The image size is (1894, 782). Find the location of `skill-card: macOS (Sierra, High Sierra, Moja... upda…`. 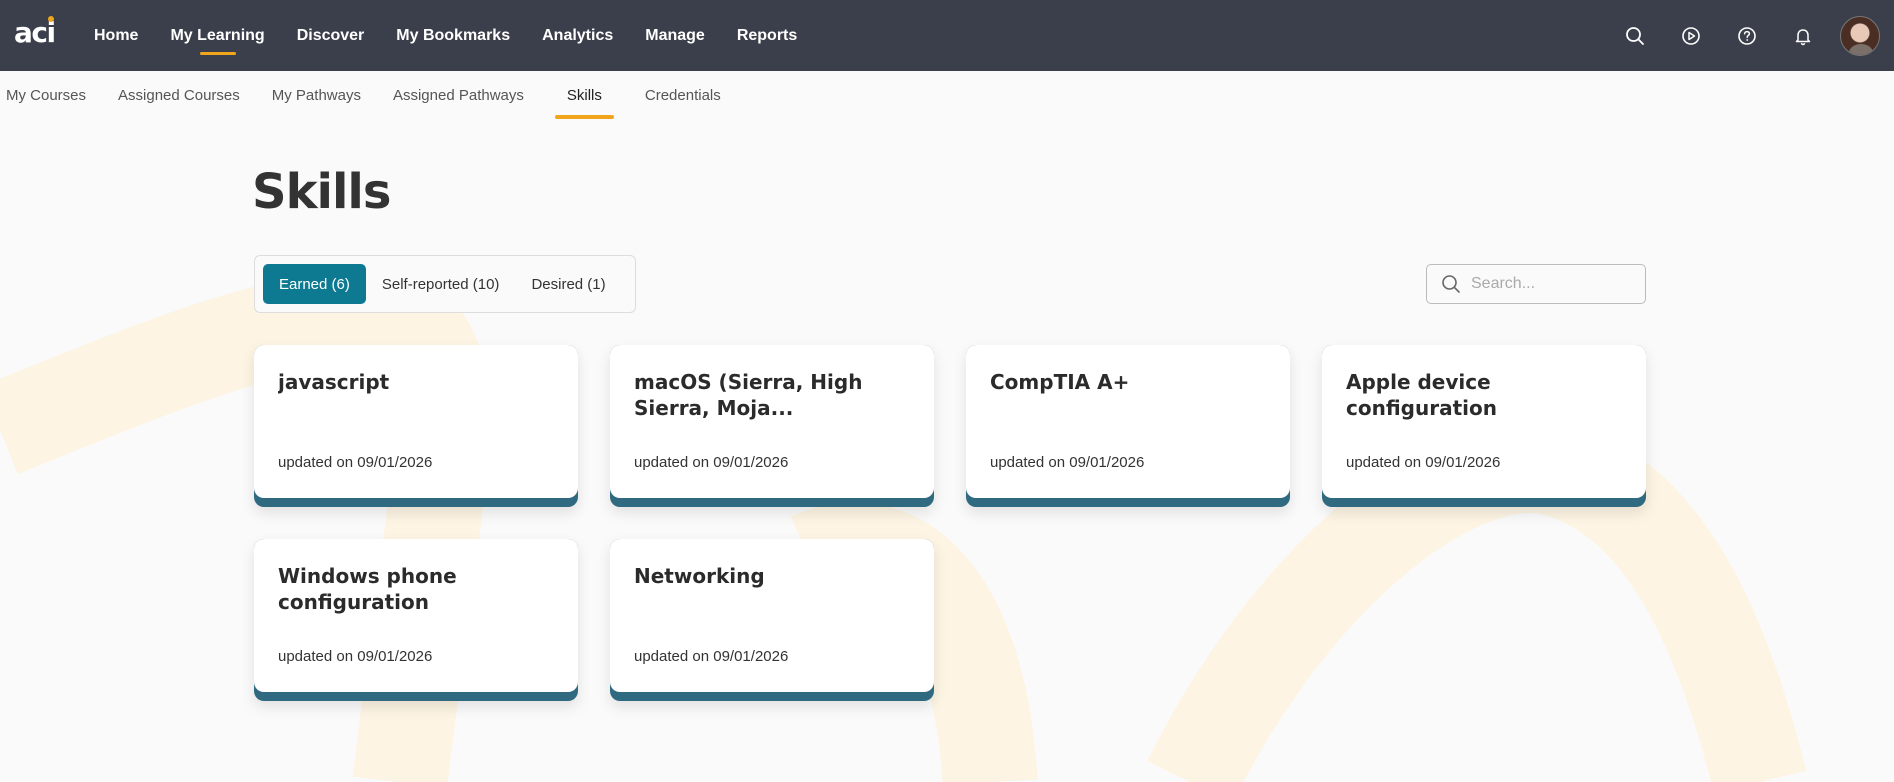

skill-card: macOS (Sierra, High Sierra, Moja... upda… is located at coordinates (772, 426).